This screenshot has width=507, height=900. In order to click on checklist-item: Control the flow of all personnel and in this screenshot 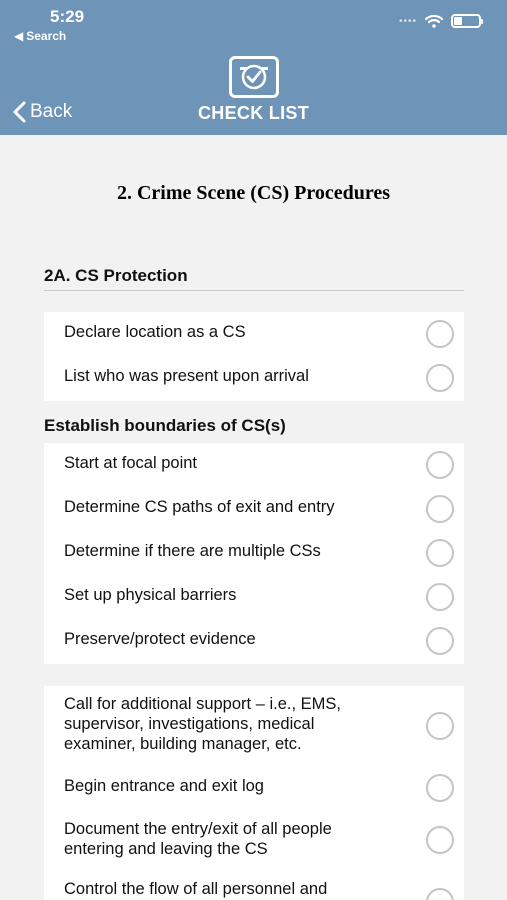, I will do `click(254, 885)`.